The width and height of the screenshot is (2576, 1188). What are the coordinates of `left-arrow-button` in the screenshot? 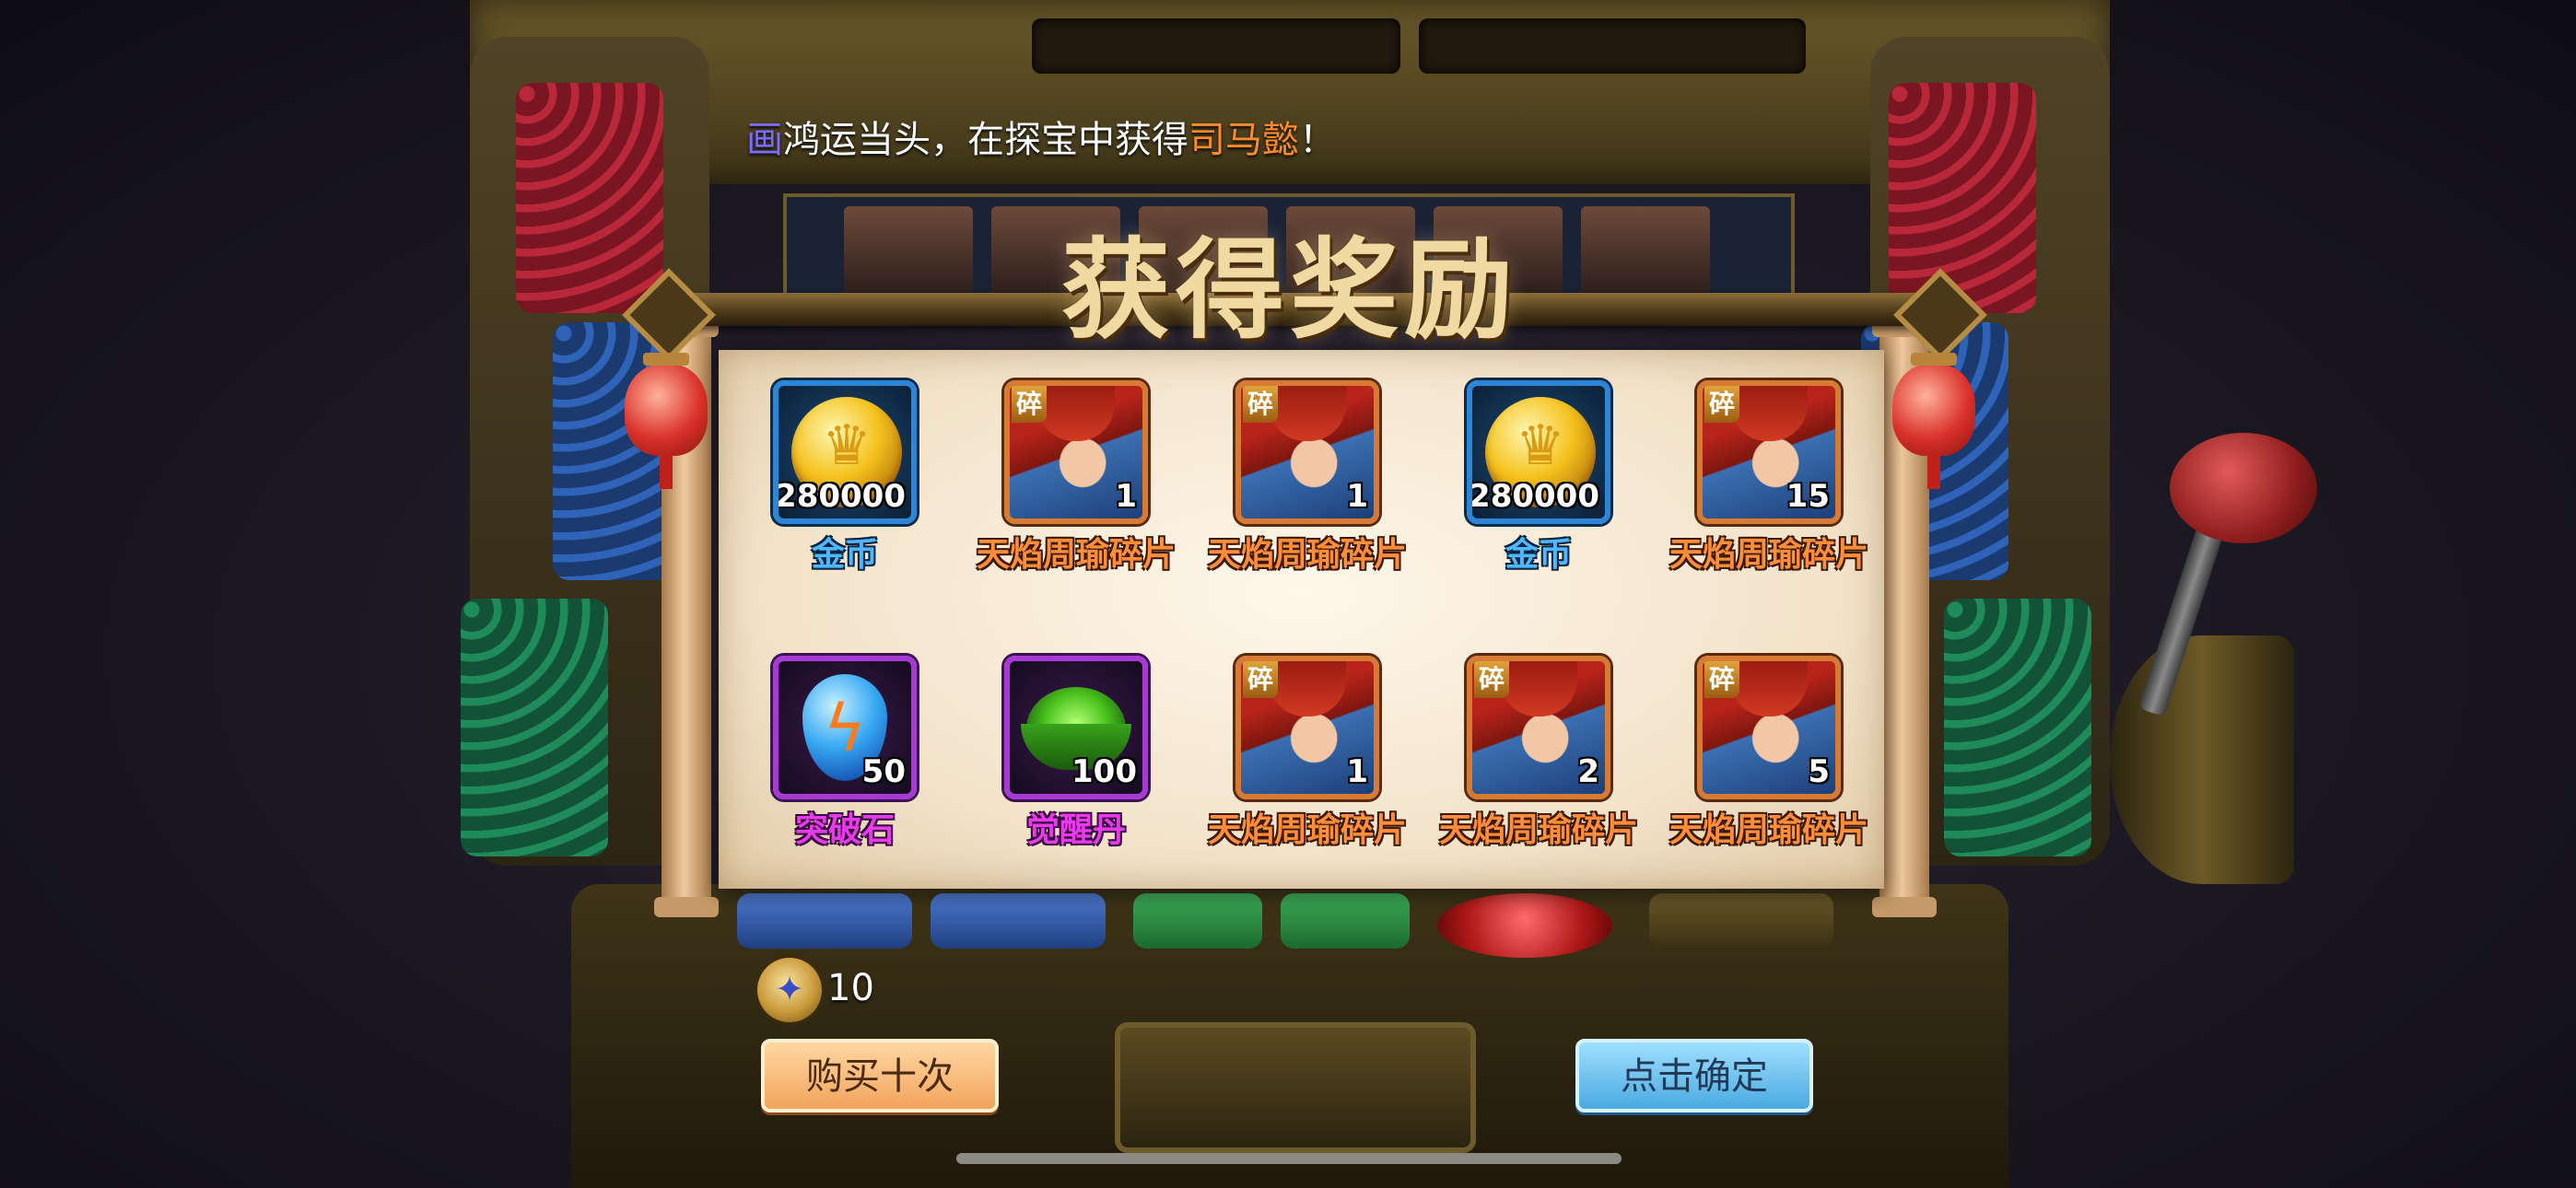 It's located at (824, 921).